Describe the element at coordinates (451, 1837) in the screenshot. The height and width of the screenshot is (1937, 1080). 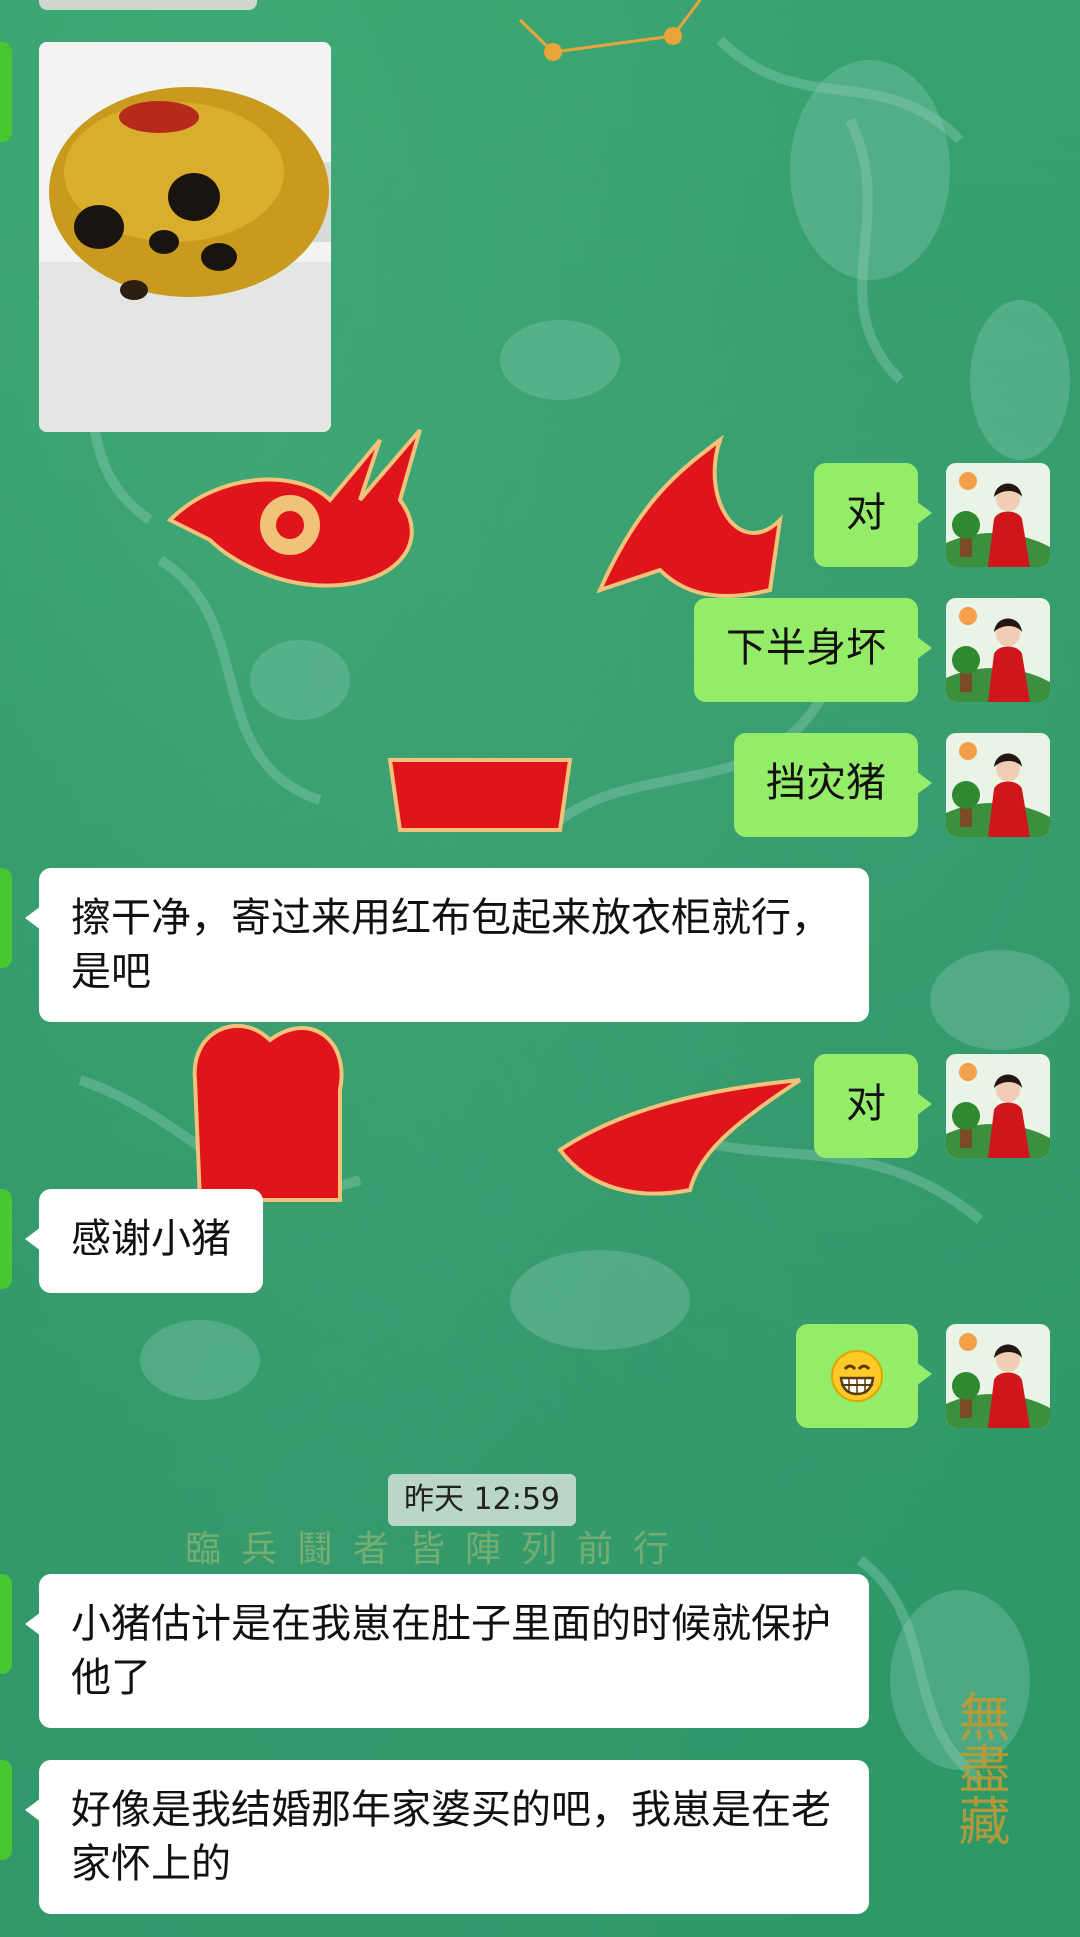
I see `message-text: 好像是我结婚那年家婆买的吧，我崽是在老家怀上的` at that location.